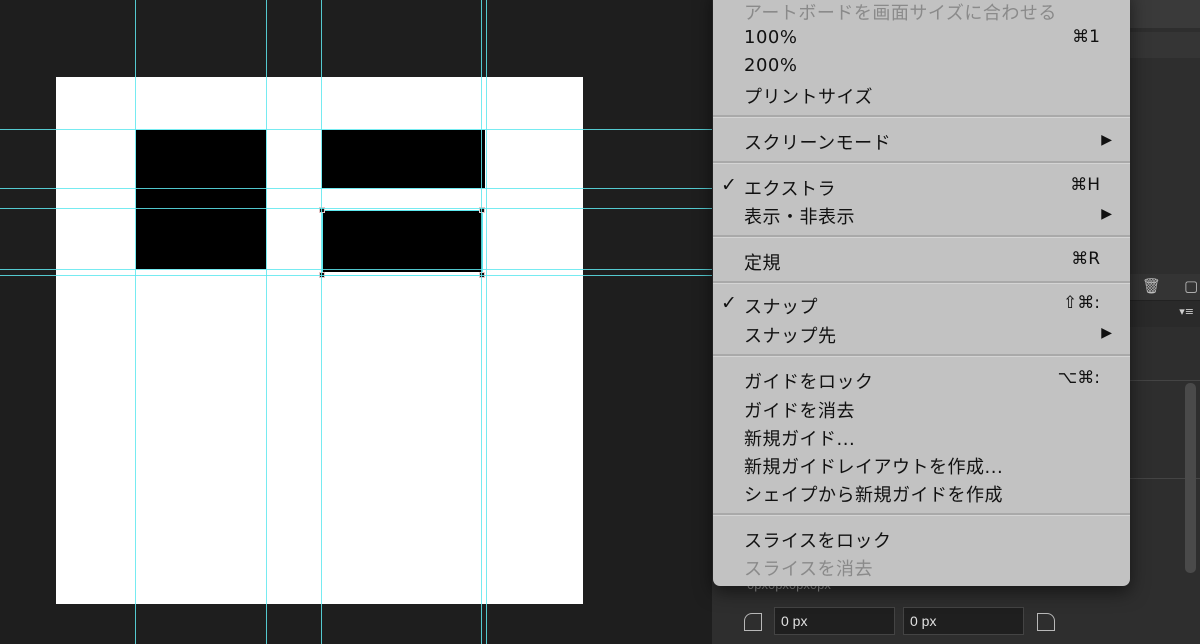  Describe the element at coordinates (921, 566) in the screenshot. I see `menu-item-clear-slices: スライスを消去` at that location.